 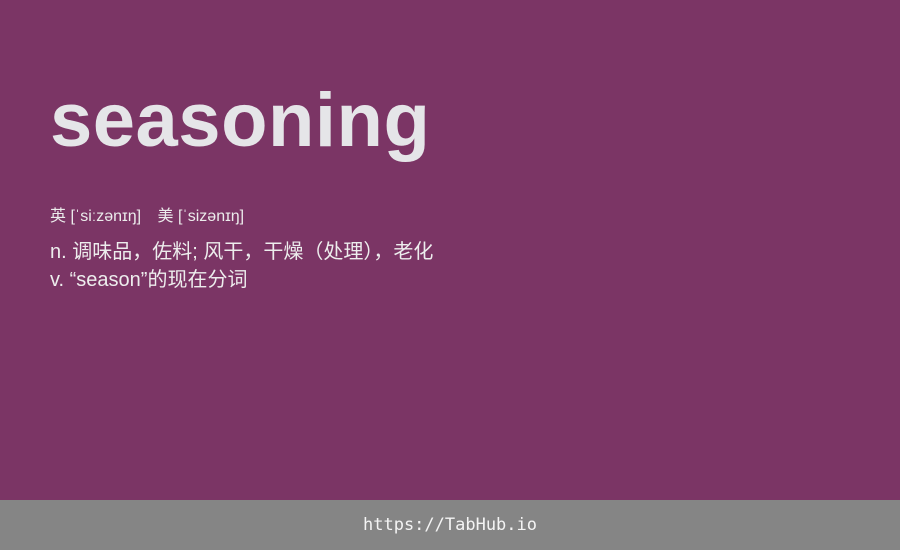 I want to click on headword: seasoning, so click(x=240, y=120).